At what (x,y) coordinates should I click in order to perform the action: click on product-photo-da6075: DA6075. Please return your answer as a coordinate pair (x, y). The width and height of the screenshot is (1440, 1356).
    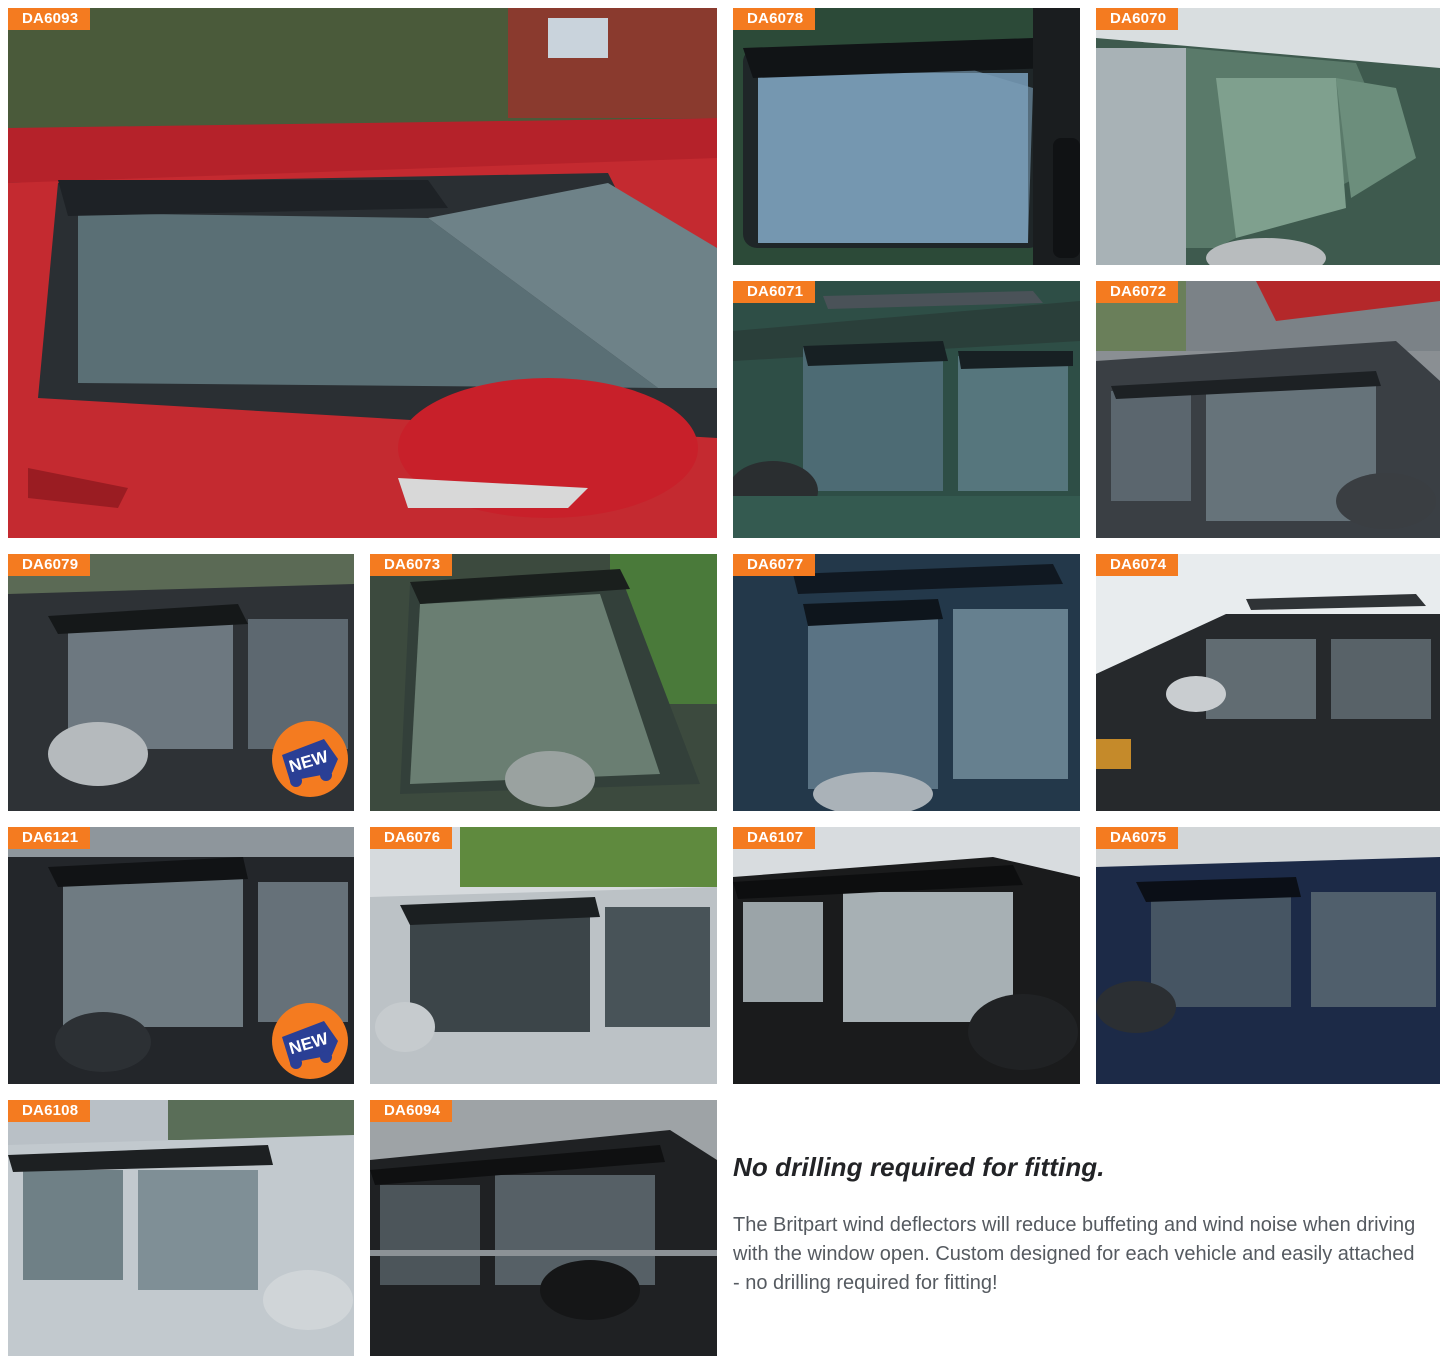
    Looking at the image, I should click on (1268, 955).